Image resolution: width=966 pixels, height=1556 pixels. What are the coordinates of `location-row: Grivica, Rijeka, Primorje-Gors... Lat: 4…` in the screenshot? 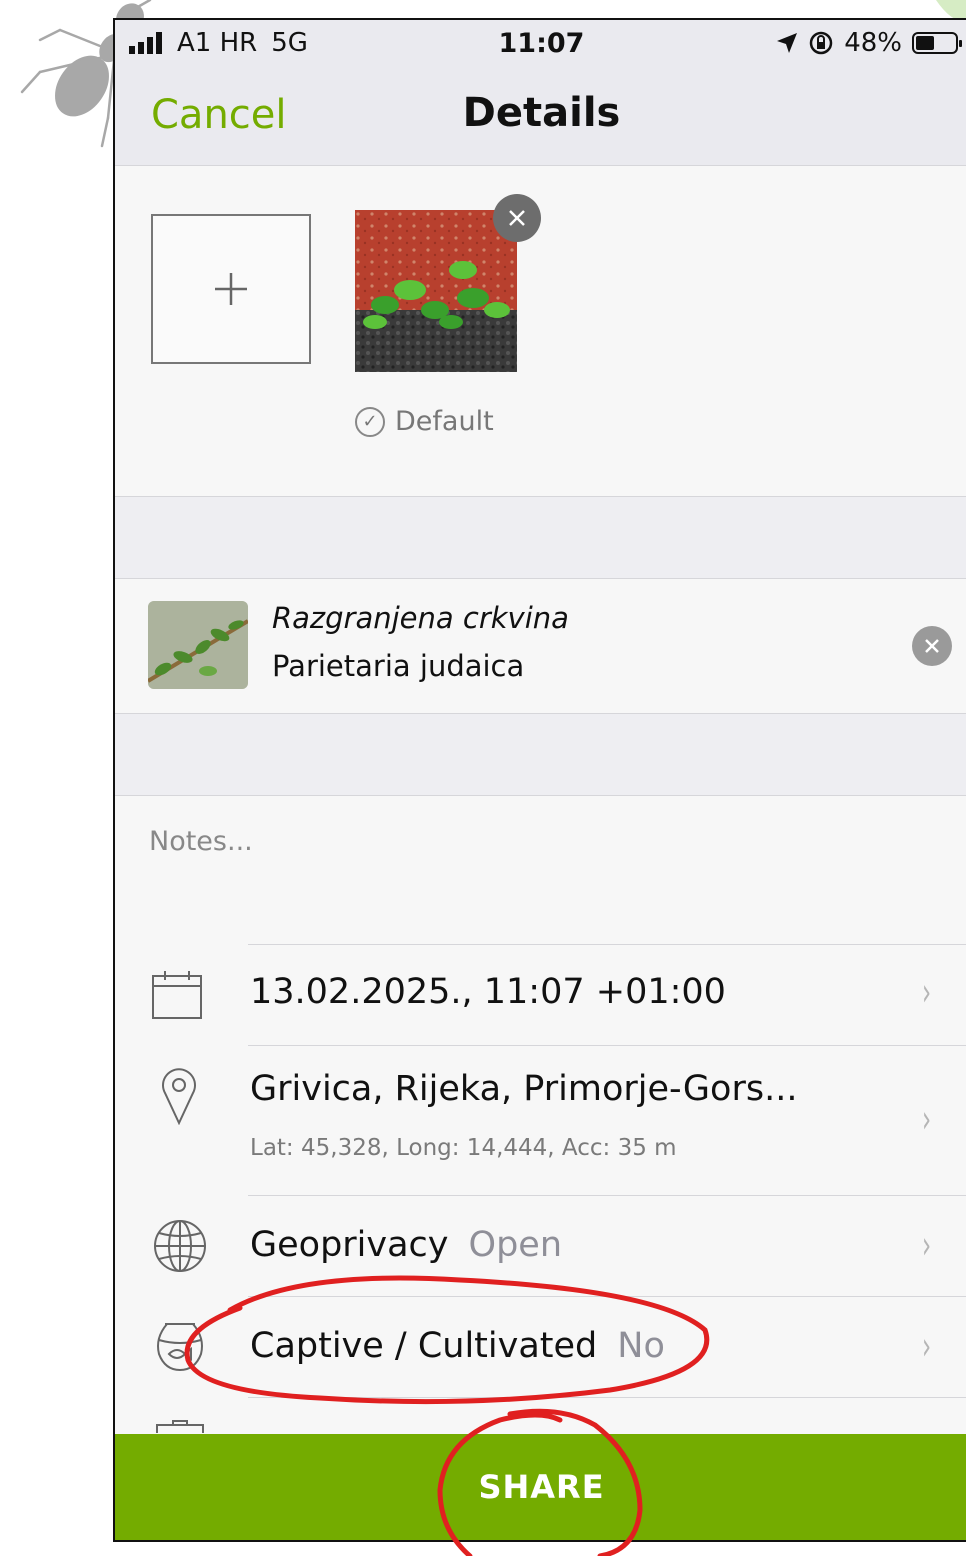 It's located at (540, 1120).